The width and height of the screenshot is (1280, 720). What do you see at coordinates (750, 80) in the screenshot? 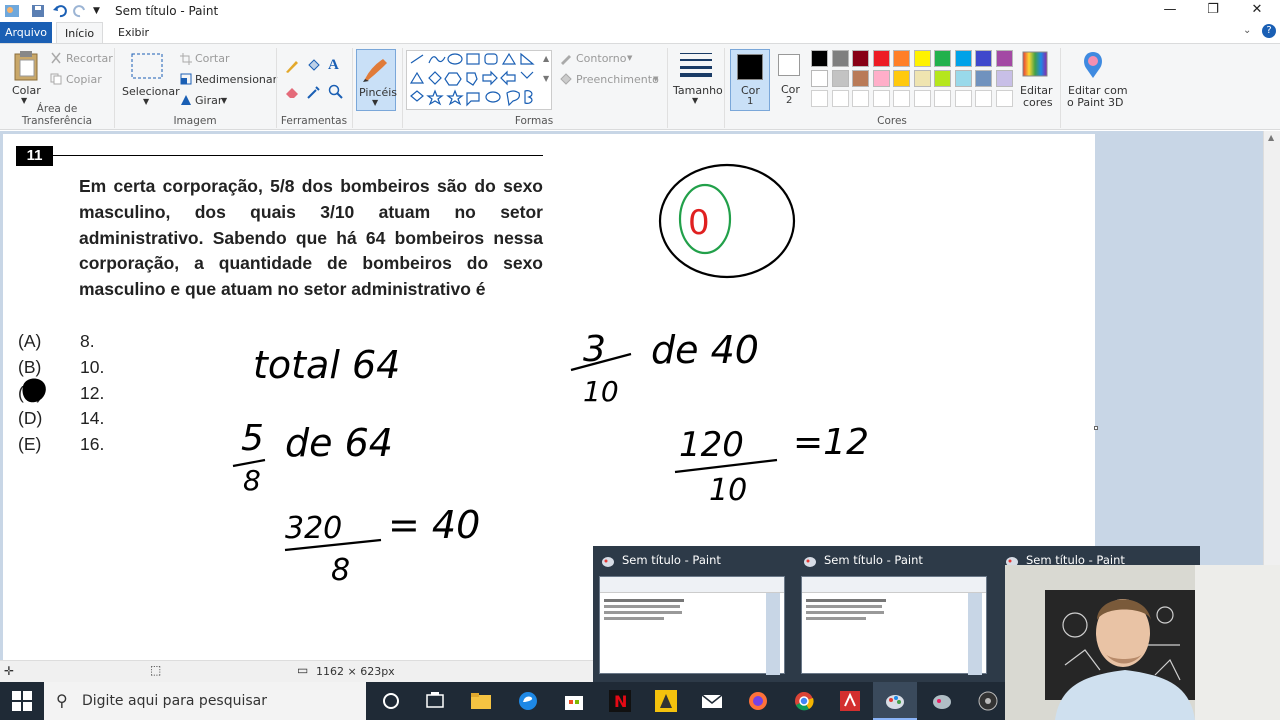
I see `color1-button: Cor 1` at bounding box center [750, 80].